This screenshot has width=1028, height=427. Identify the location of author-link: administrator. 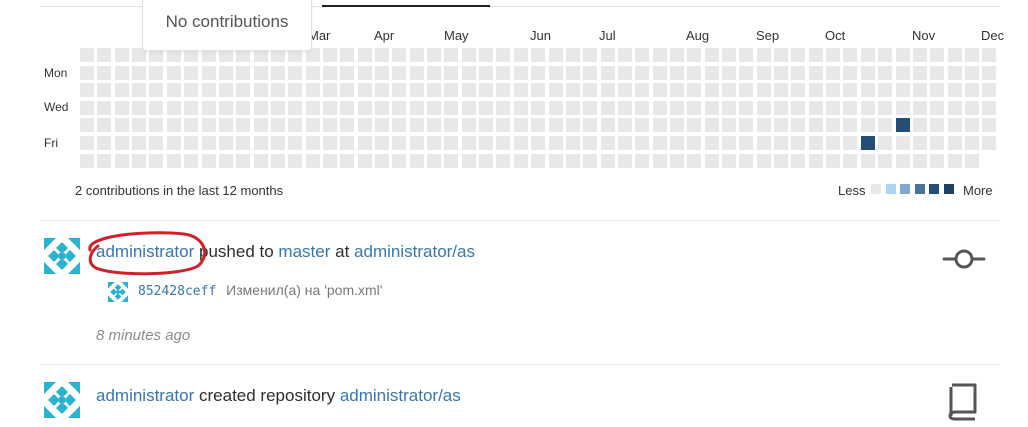
(145, 395).